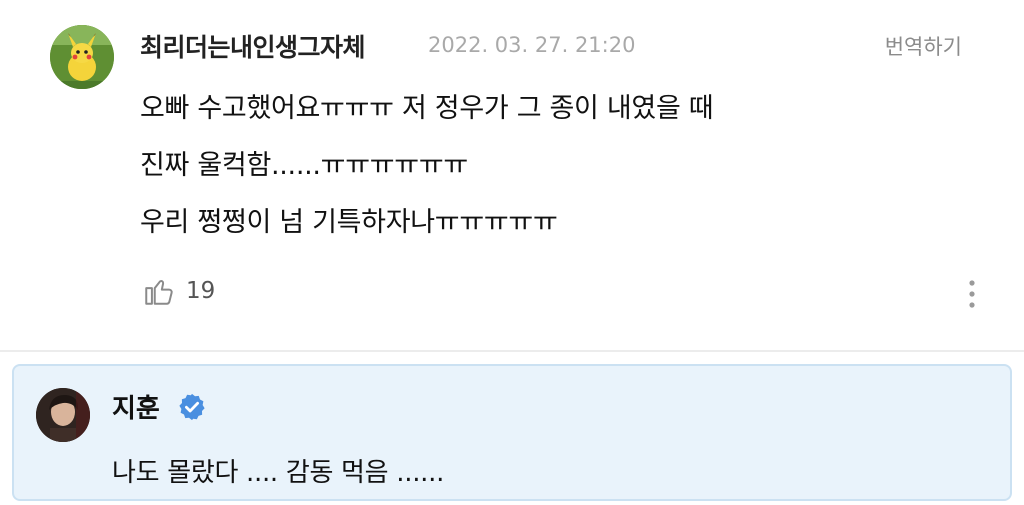 The width and height of the screenshot is (1024, 505). I want to click on more-options-button, so click(972, 294).